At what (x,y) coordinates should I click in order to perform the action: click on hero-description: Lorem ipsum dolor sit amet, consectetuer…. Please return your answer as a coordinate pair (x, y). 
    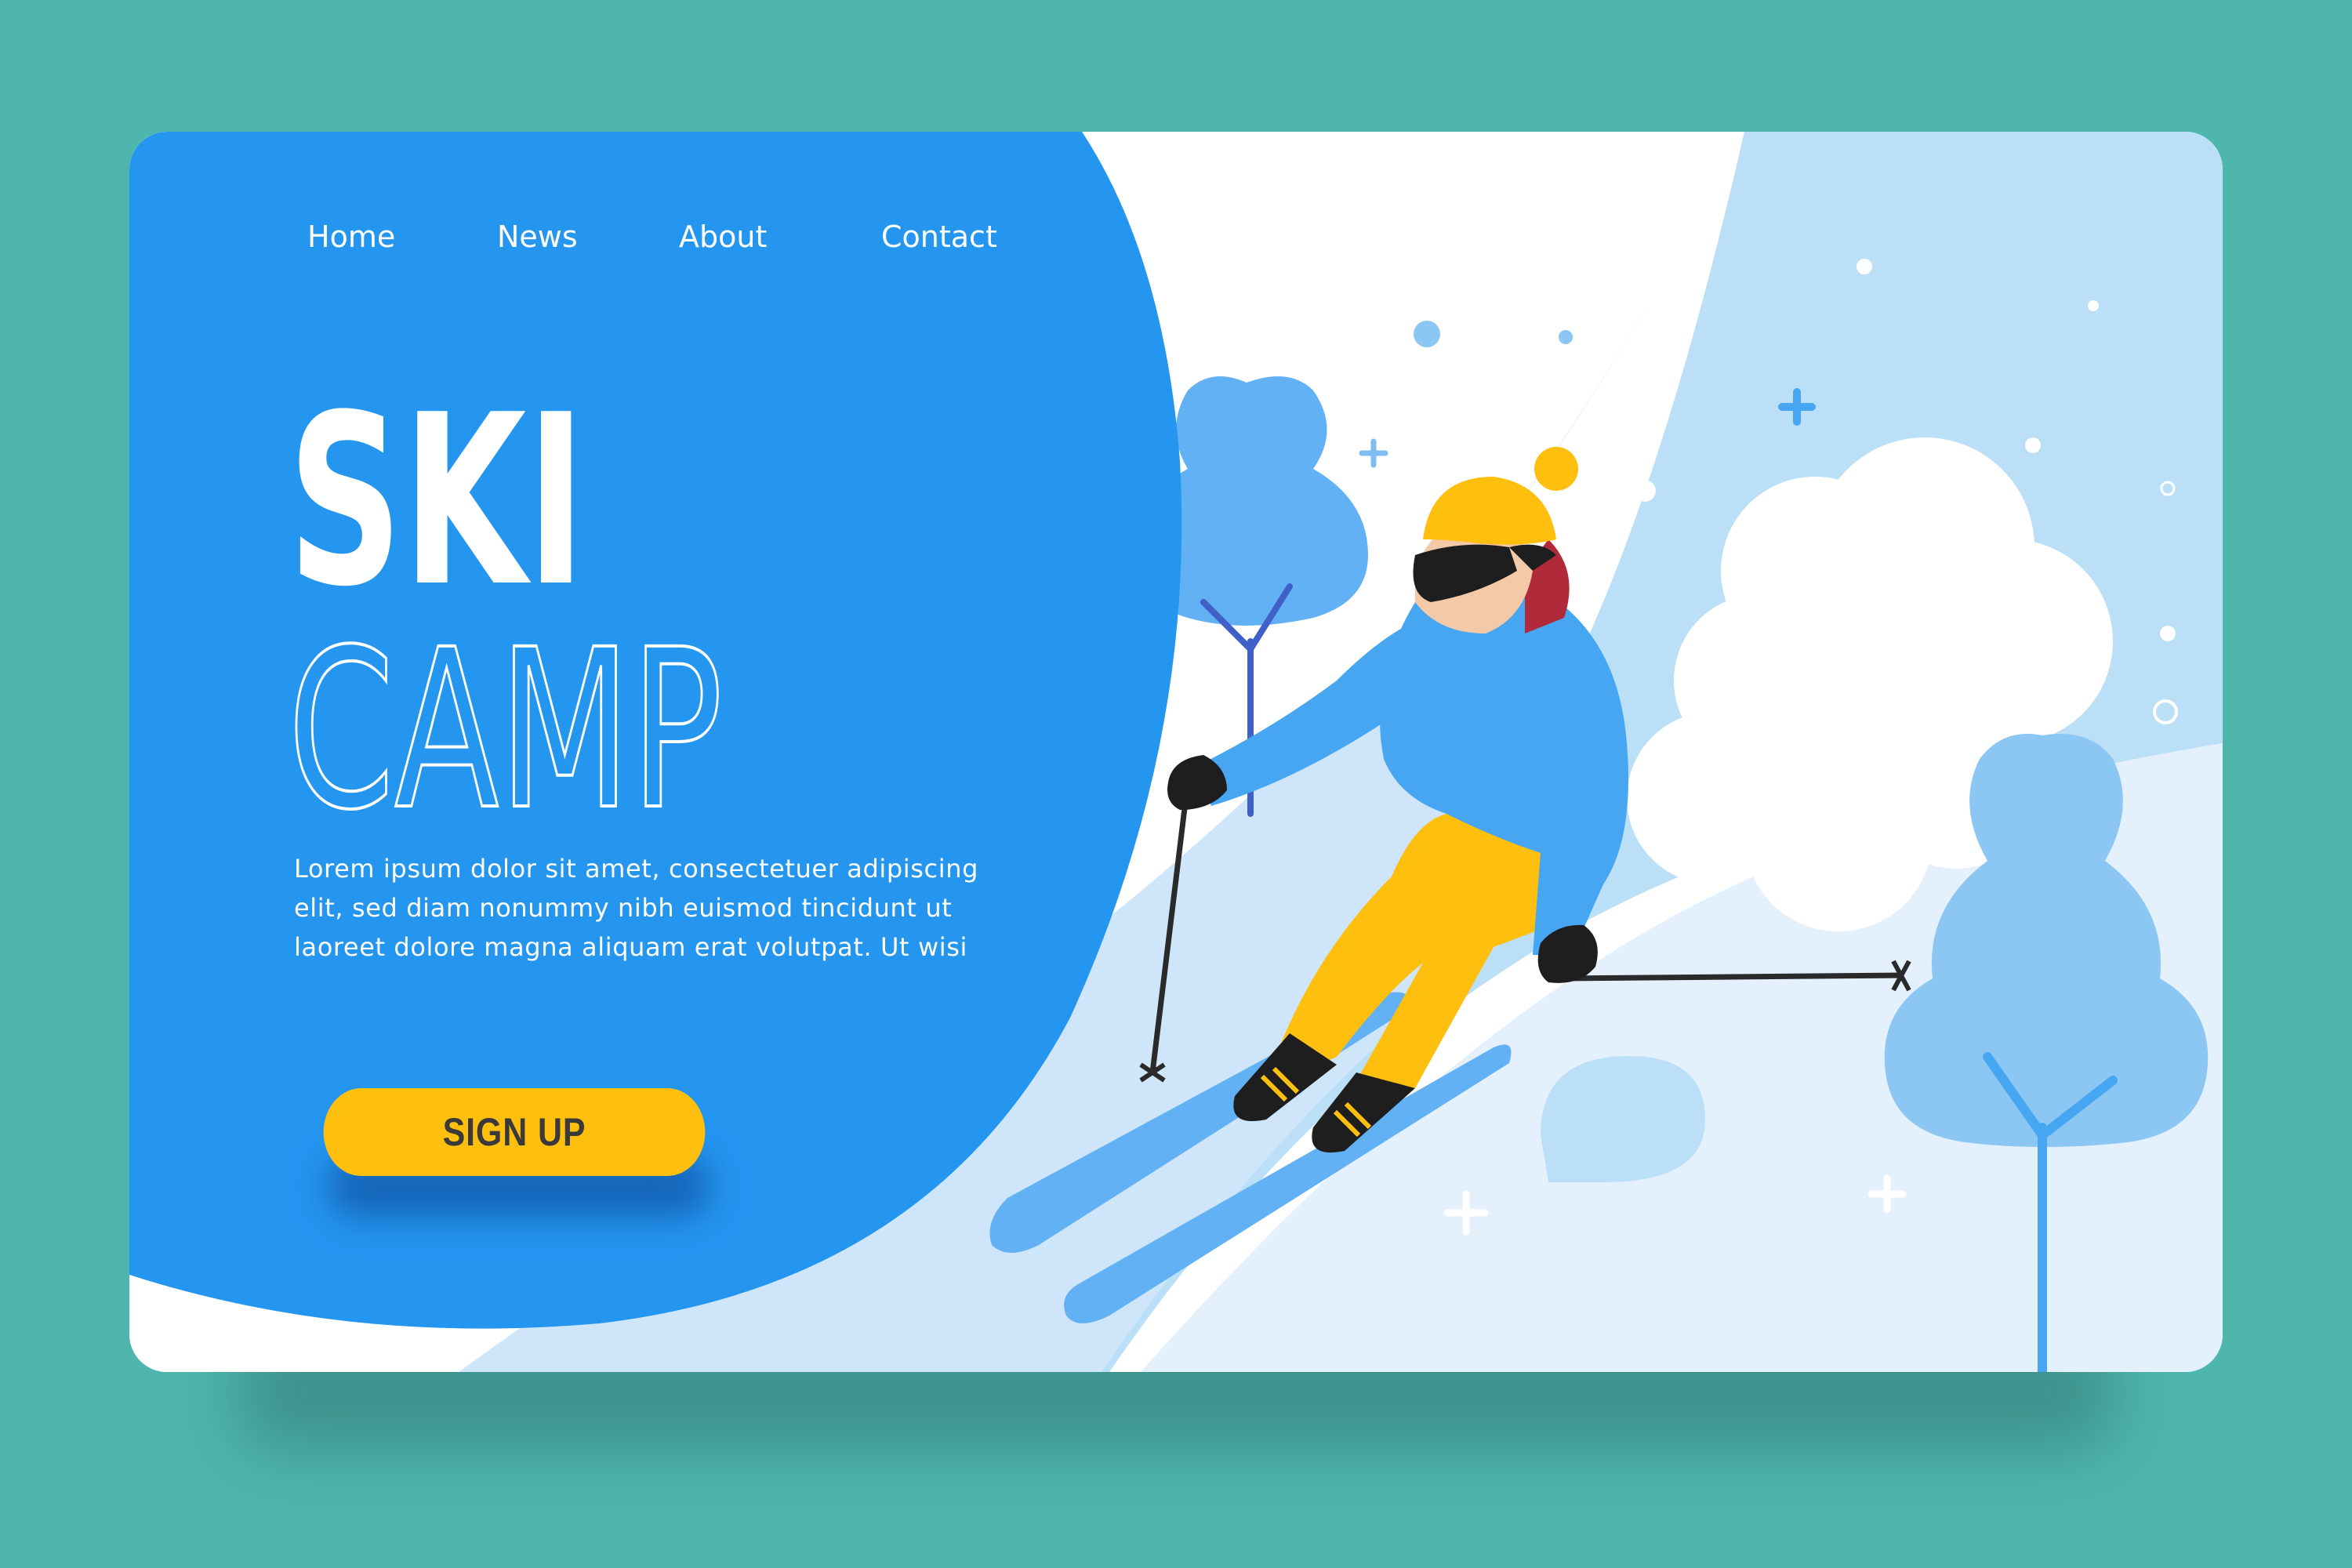
    Looking at the image, I should click on (745, 908).